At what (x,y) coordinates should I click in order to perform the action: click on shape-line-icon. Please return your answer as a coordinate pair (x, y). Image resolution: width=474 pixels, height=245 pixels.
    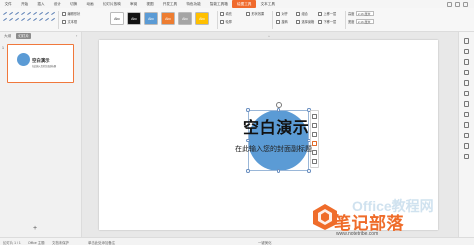
    Looking at the image, I should click on (53, 19).